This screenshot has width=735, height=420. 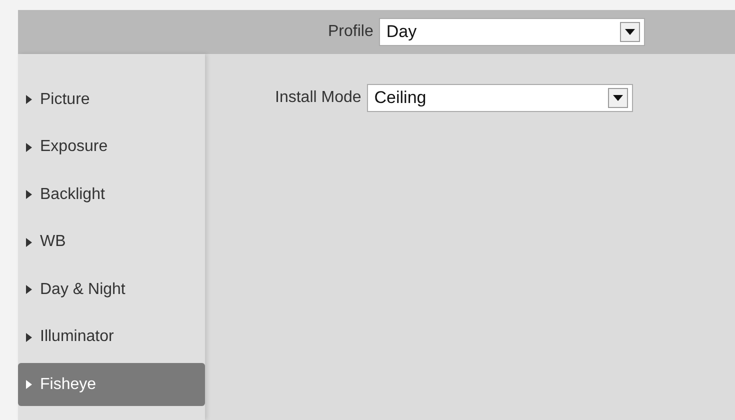 I want to click on install-mode-select: Ceiling, so click(x=500, y=98).